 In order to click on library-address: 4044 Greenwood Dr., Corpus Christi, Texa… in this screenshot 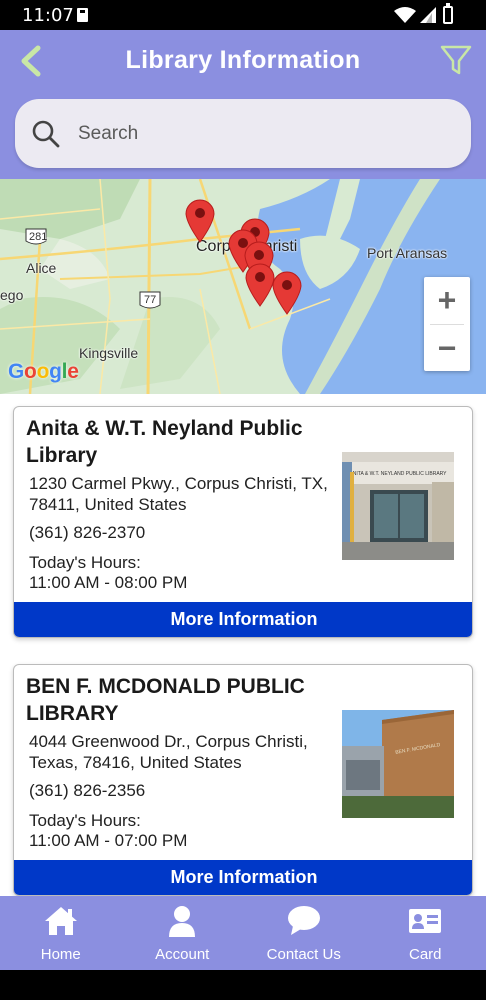, I will do `click(168, 752)`.